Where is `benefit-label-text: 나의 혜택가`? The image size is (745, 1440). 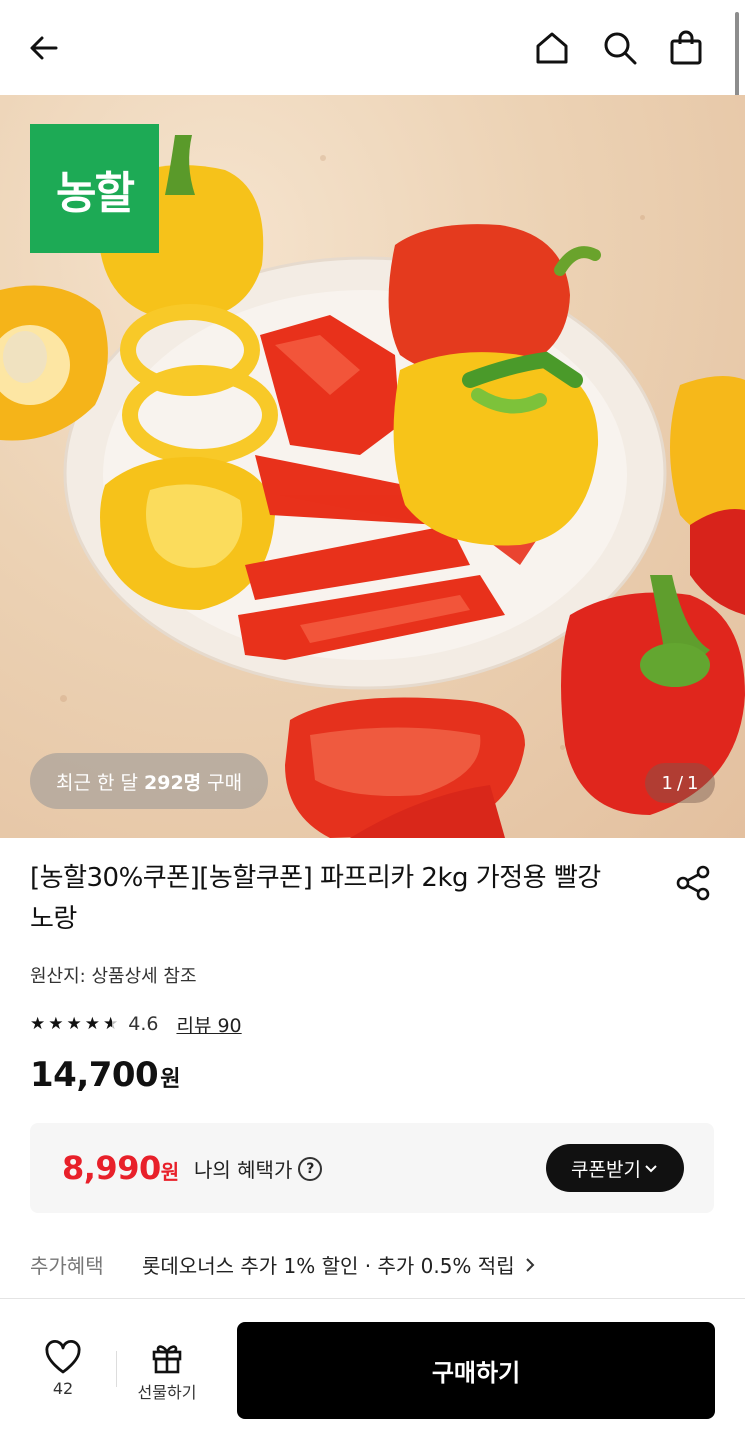 benefit-label-text: 나의 혜택가 is located at coordinates (243, 1170).